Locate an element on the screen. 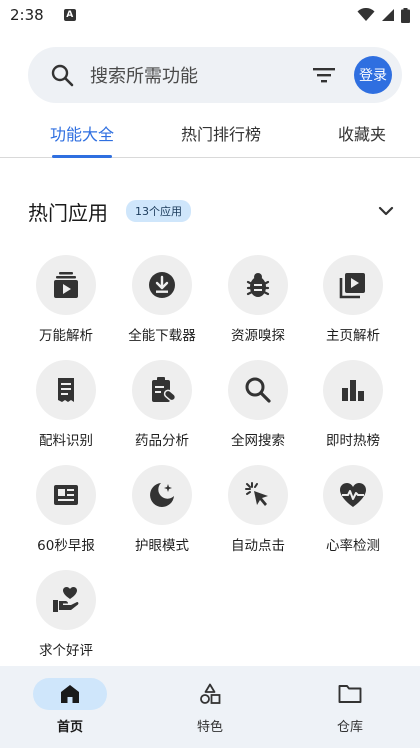 The image size is (420, 748). app-label: 药品分析 is located at coordinates (162, 441).